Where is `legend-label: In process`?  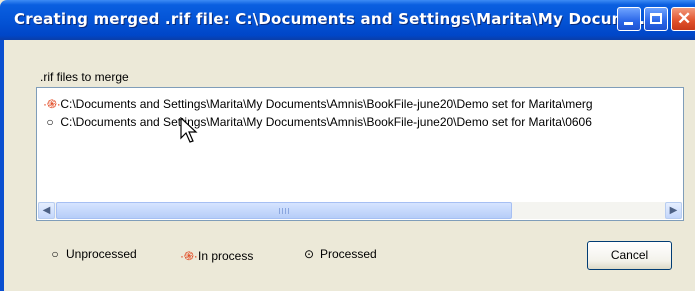
legend-label: In process is located at coordinates (226, 256).